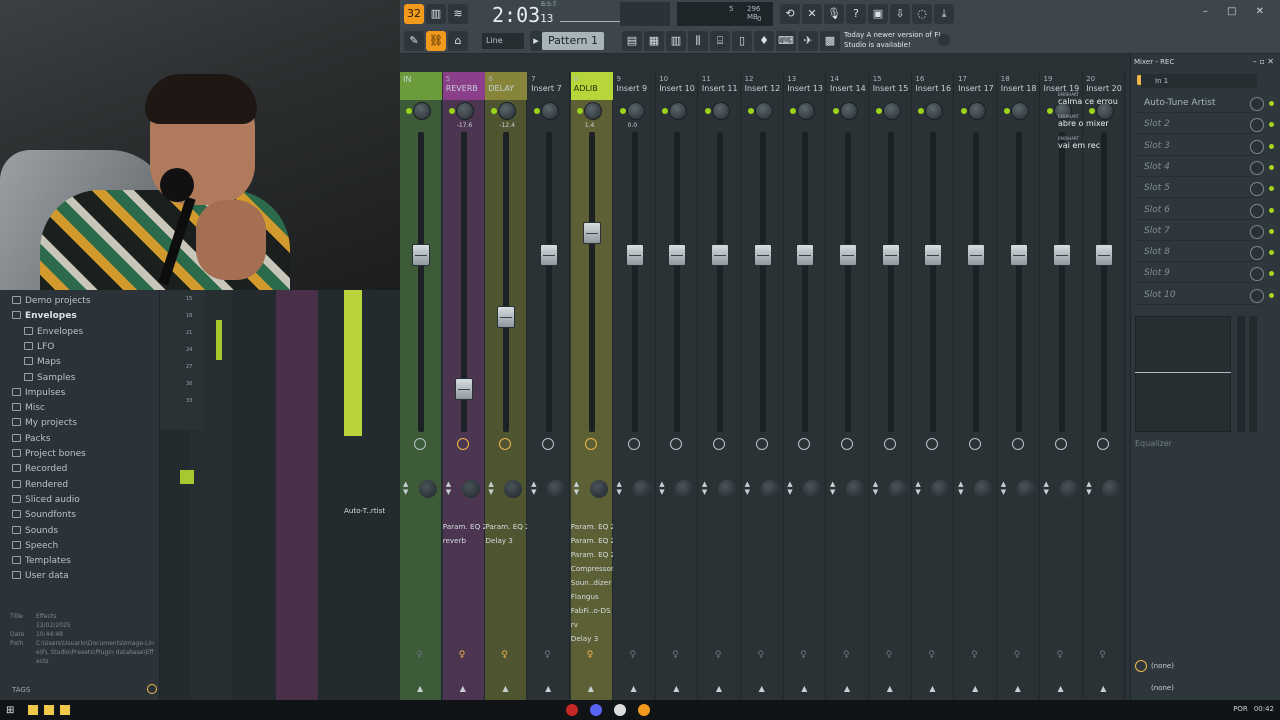 Image resolution: width=1280 pixels, height=720 pixels. Describe the element at coordinates (635, 386) in the screenshot. I see `mixer-strip: 9 Insert 9 0.0 ▲ ▼ ♀ ▲` at that location.